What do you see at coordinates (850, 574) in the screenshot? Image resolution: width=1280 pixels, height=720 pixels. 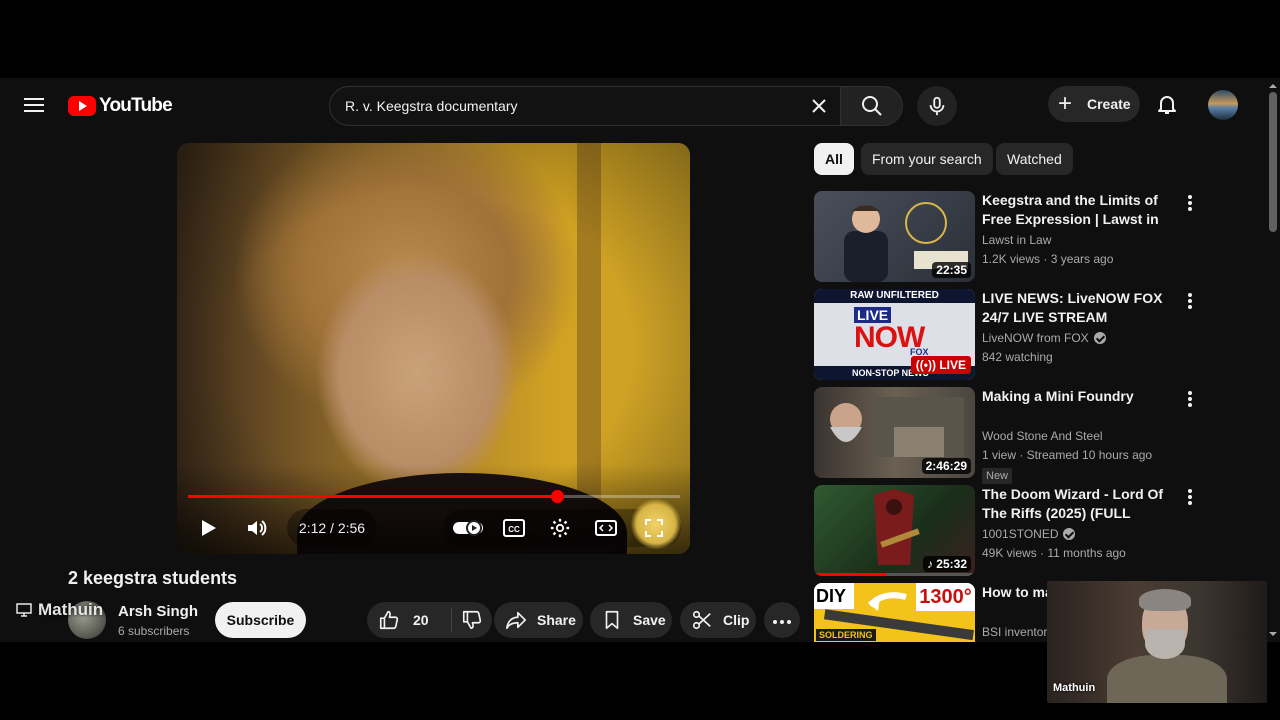 I see `watched-bar-fill` at bounding box center [850, 574].